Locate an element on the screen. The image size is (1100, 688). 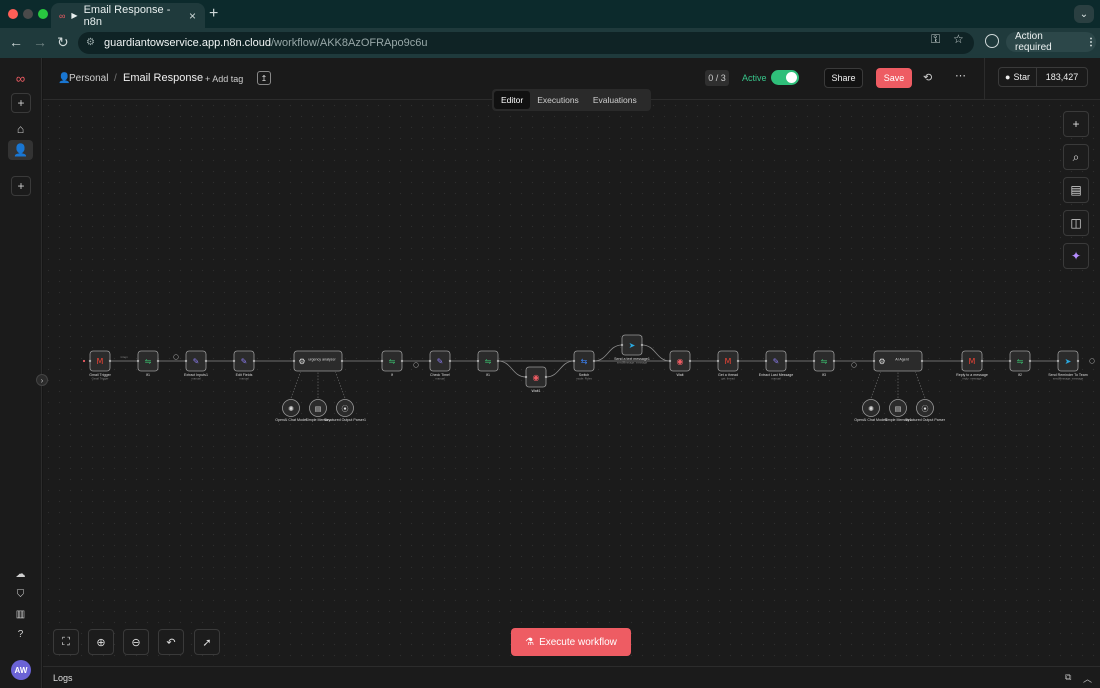
star-count: 183,427 is located at coordinates (1062, 77).